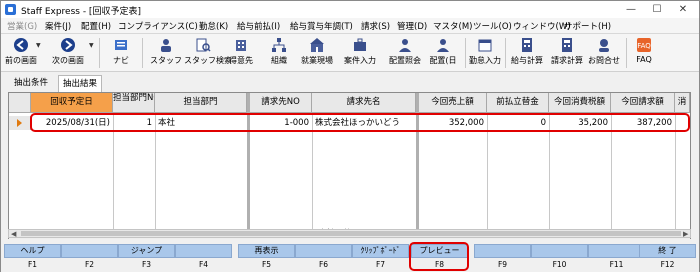 The height and width of the screenshot is (272, 700). I want to click on prev-screen-button: 前の画面 ▼, so click(22, 53).